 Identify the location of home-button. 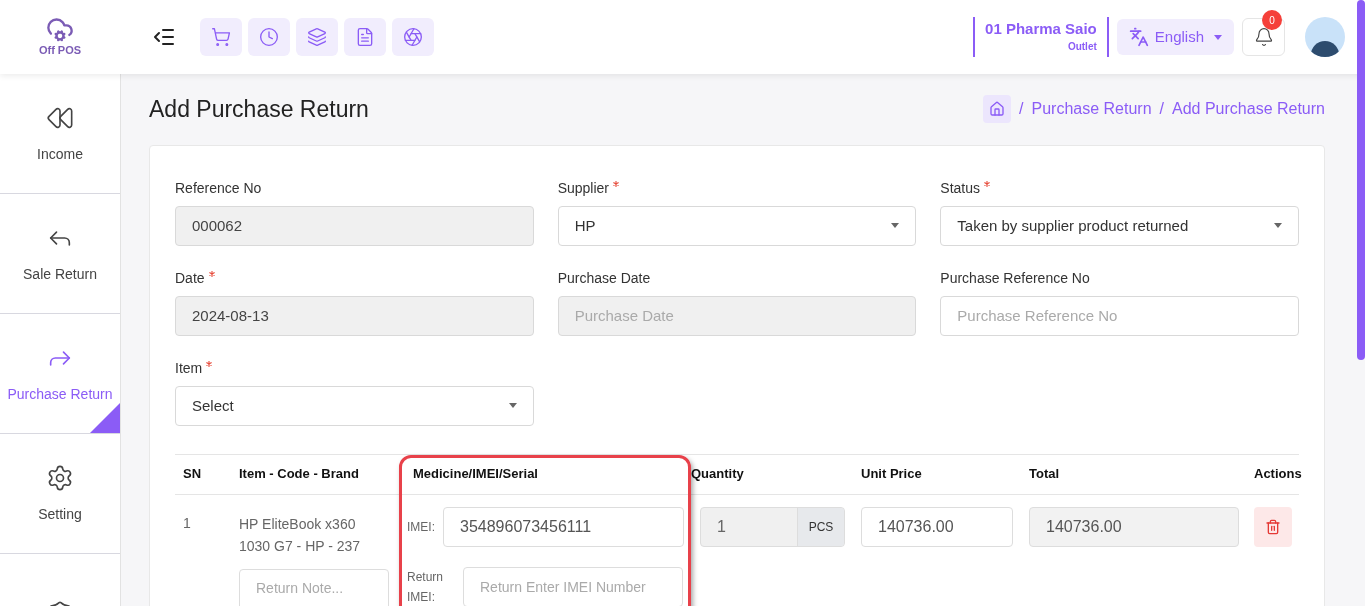
(997, 109).